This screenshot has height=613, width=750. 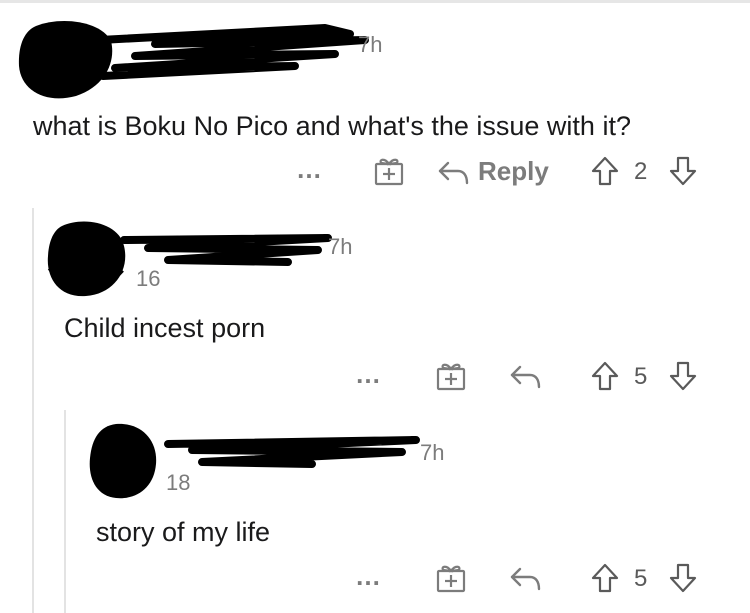 What do you see at coordinates (183, 532) in the screenshot?
I see `comment-body: story of my life` at bounding box center [183, 532].